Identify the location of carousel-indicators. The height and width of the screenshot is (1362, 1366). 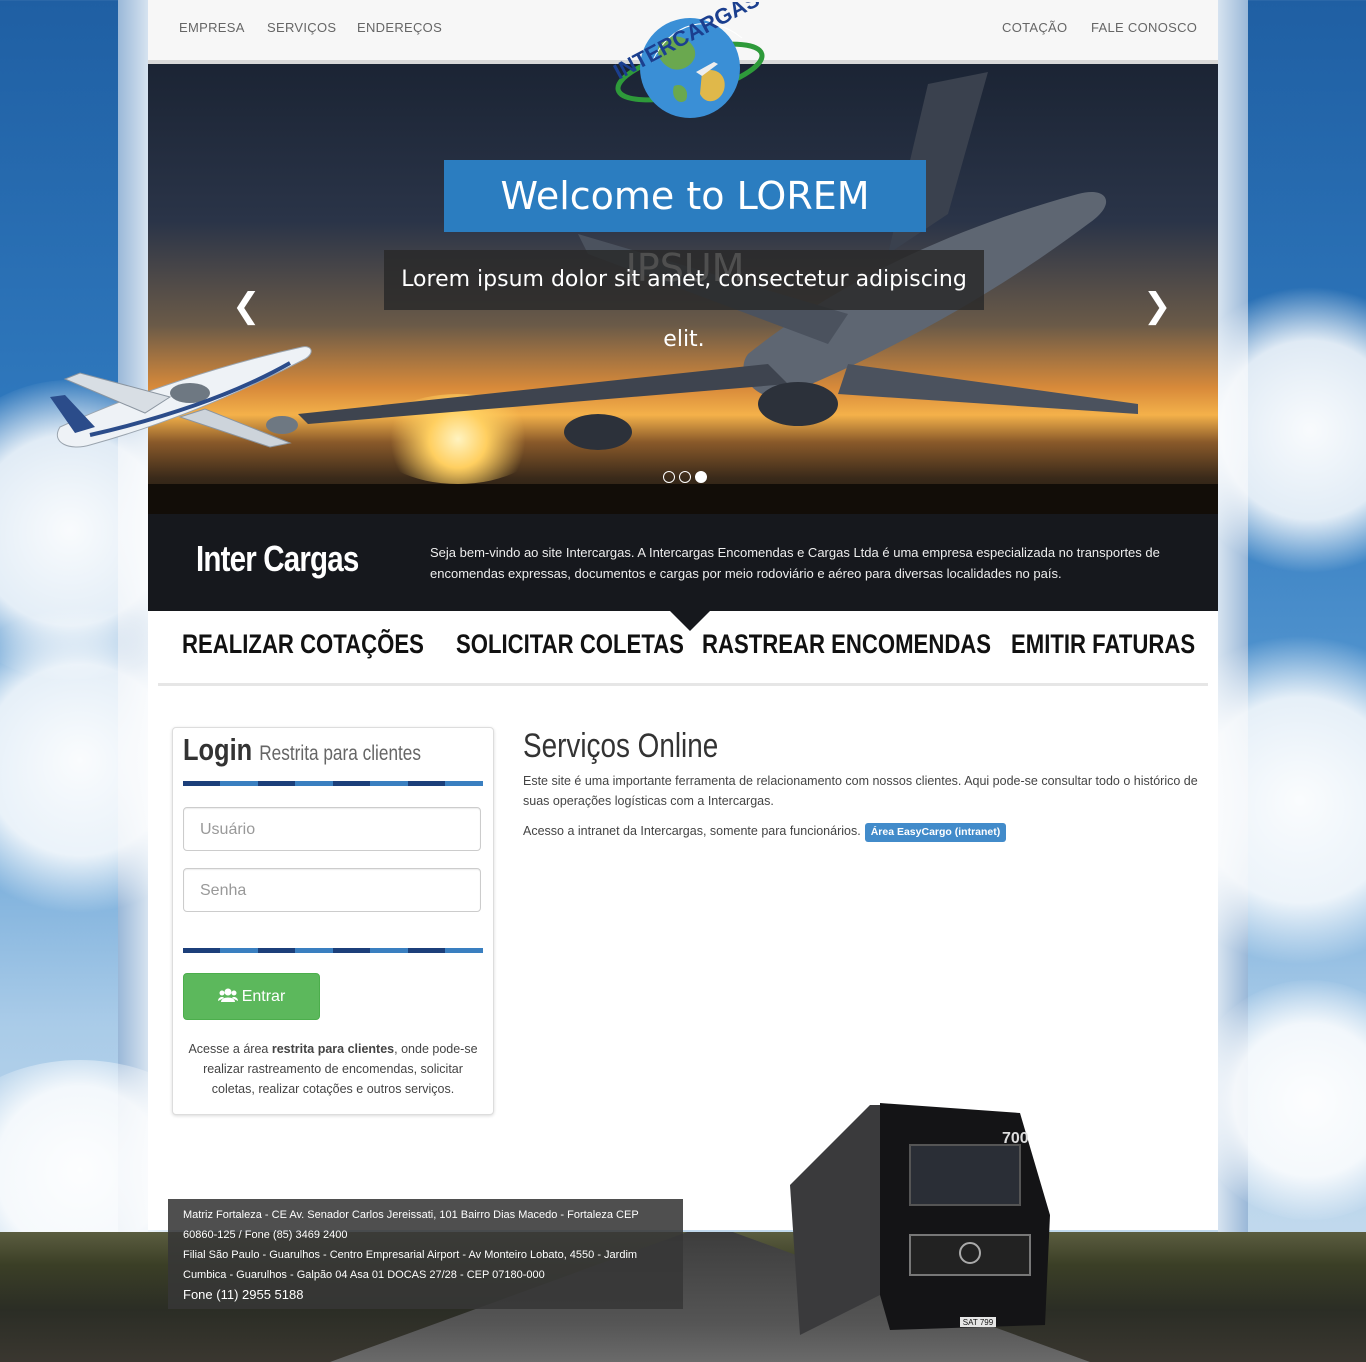
(687, 477).